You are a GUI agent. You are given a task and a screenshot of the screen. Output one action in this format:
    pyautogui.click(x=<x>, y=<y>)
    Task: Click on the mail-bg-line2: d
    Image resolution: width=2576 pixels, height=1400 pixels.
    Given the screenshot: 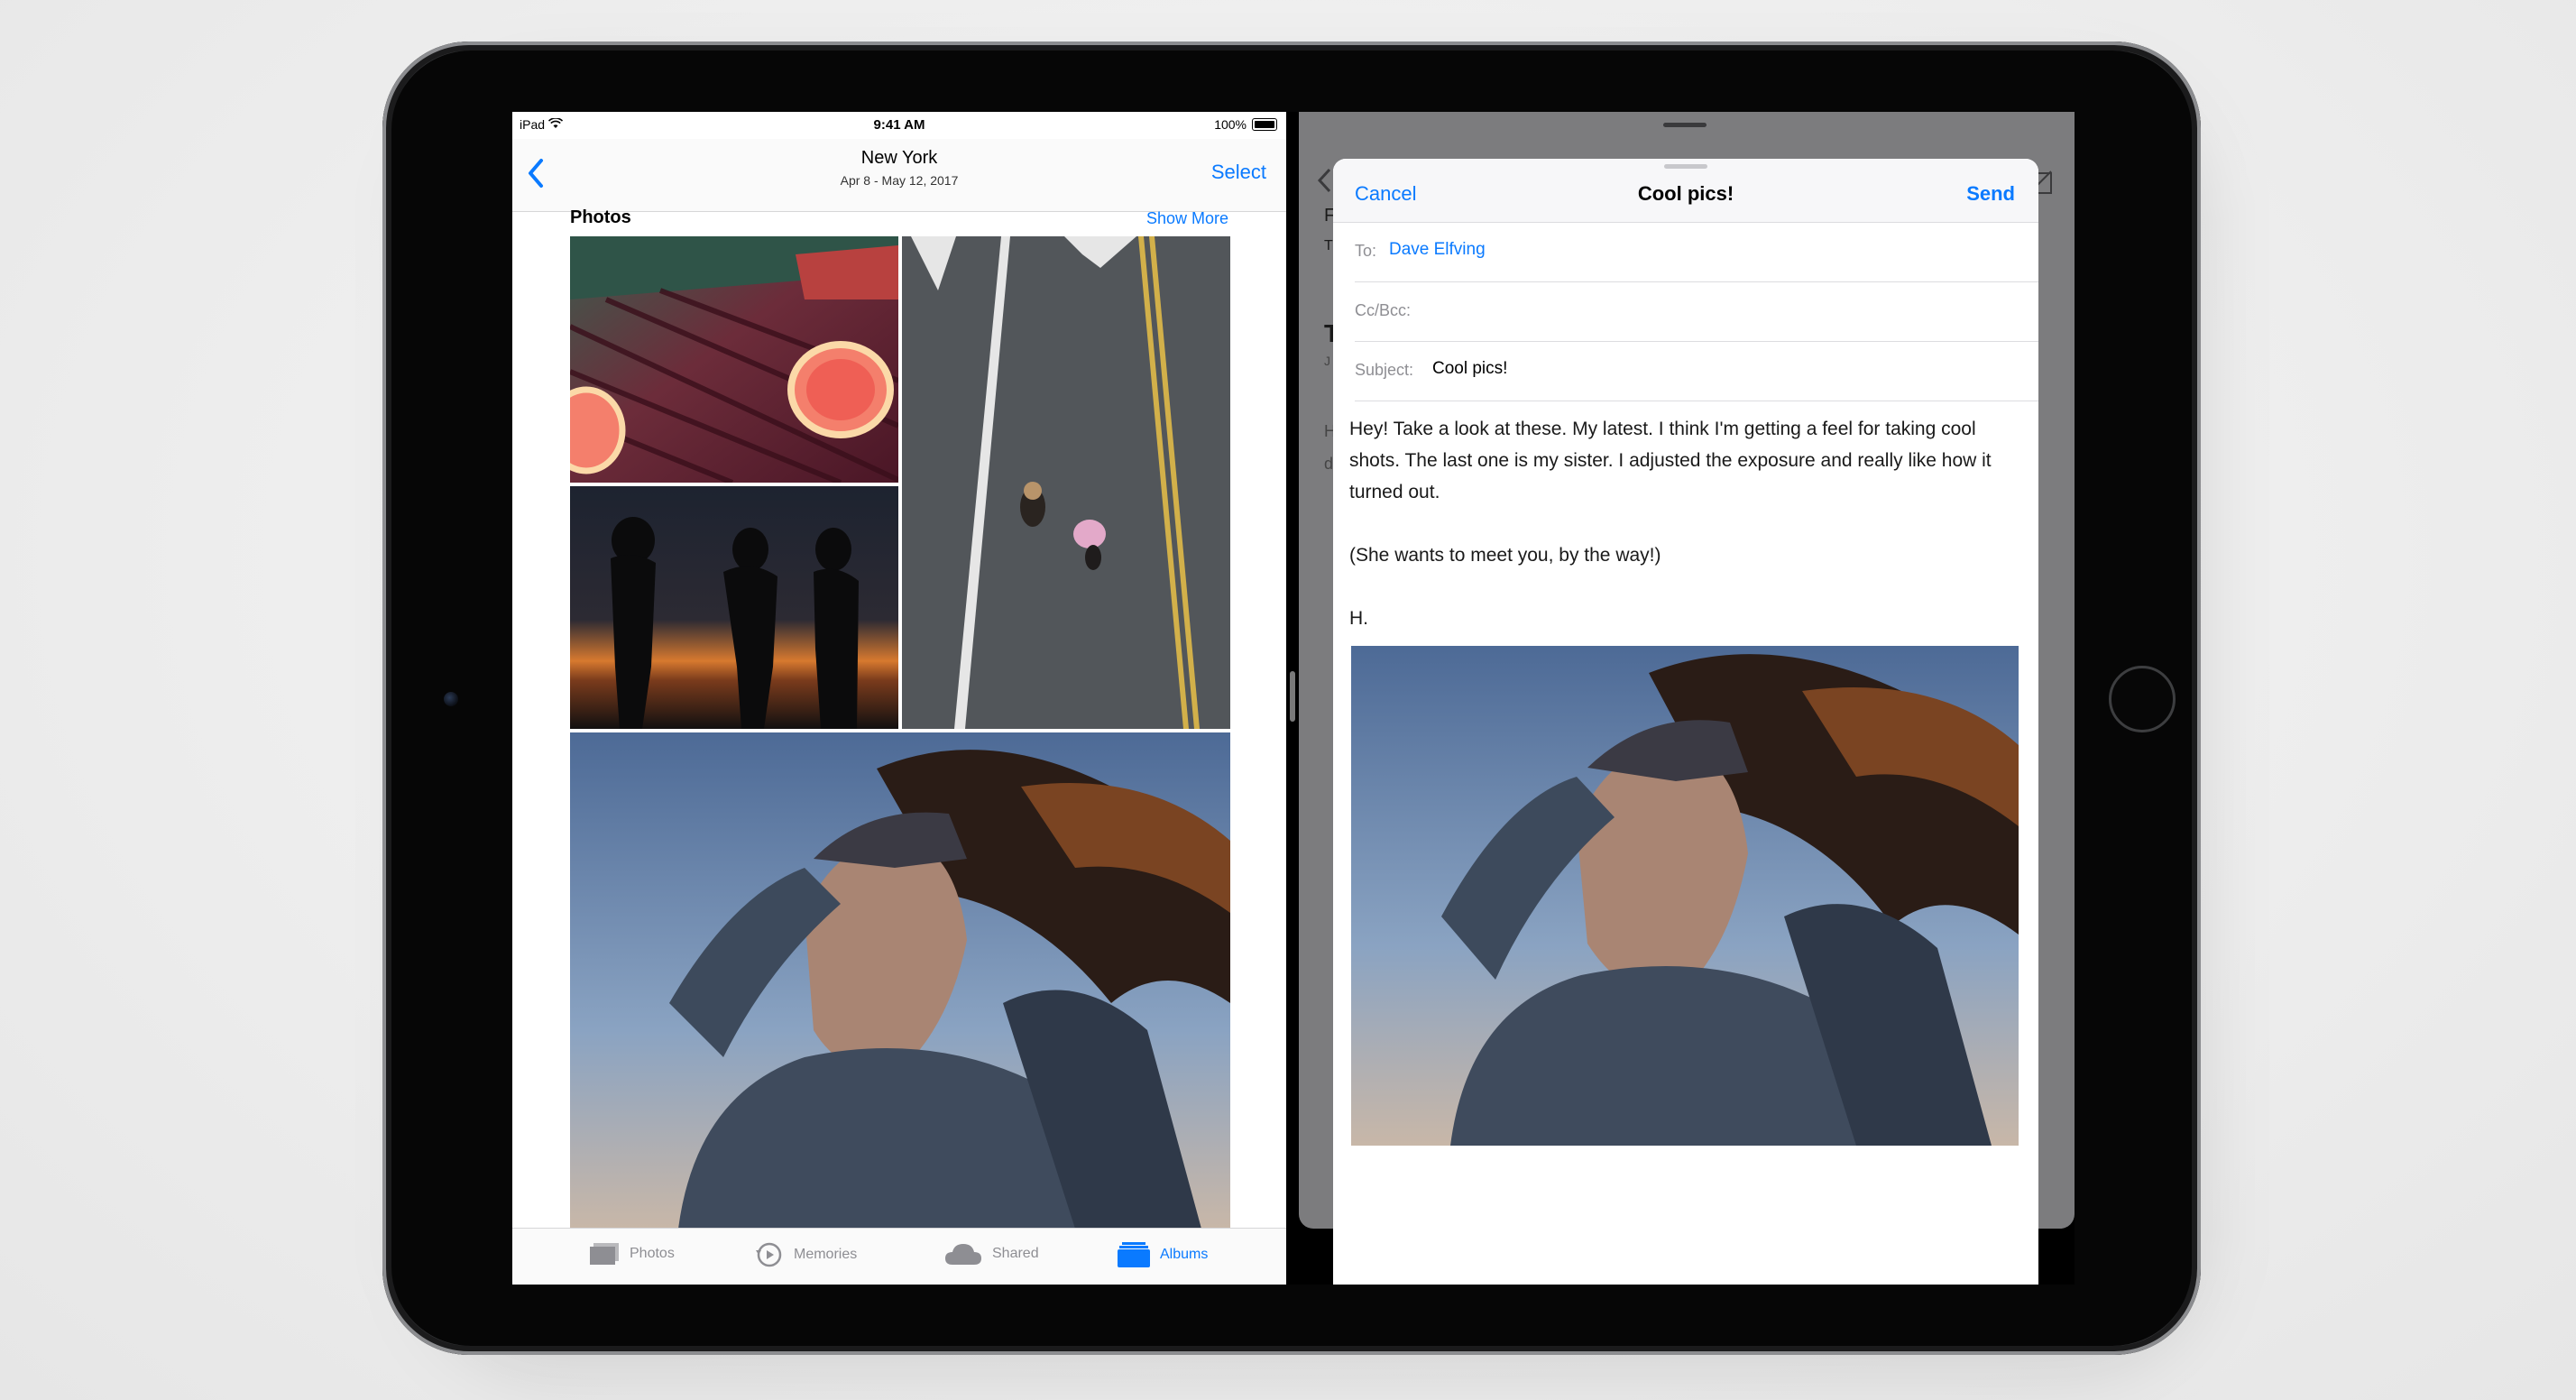 What is the action you would take?
    pyautogui.click(x=1329, y=464)
    